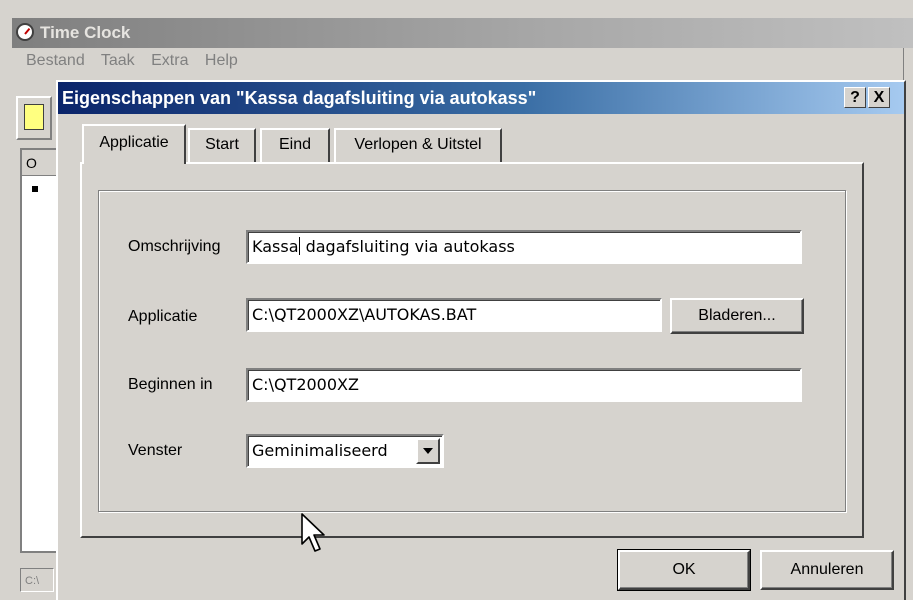  I want to click on close-button: X, so click(879, 97).